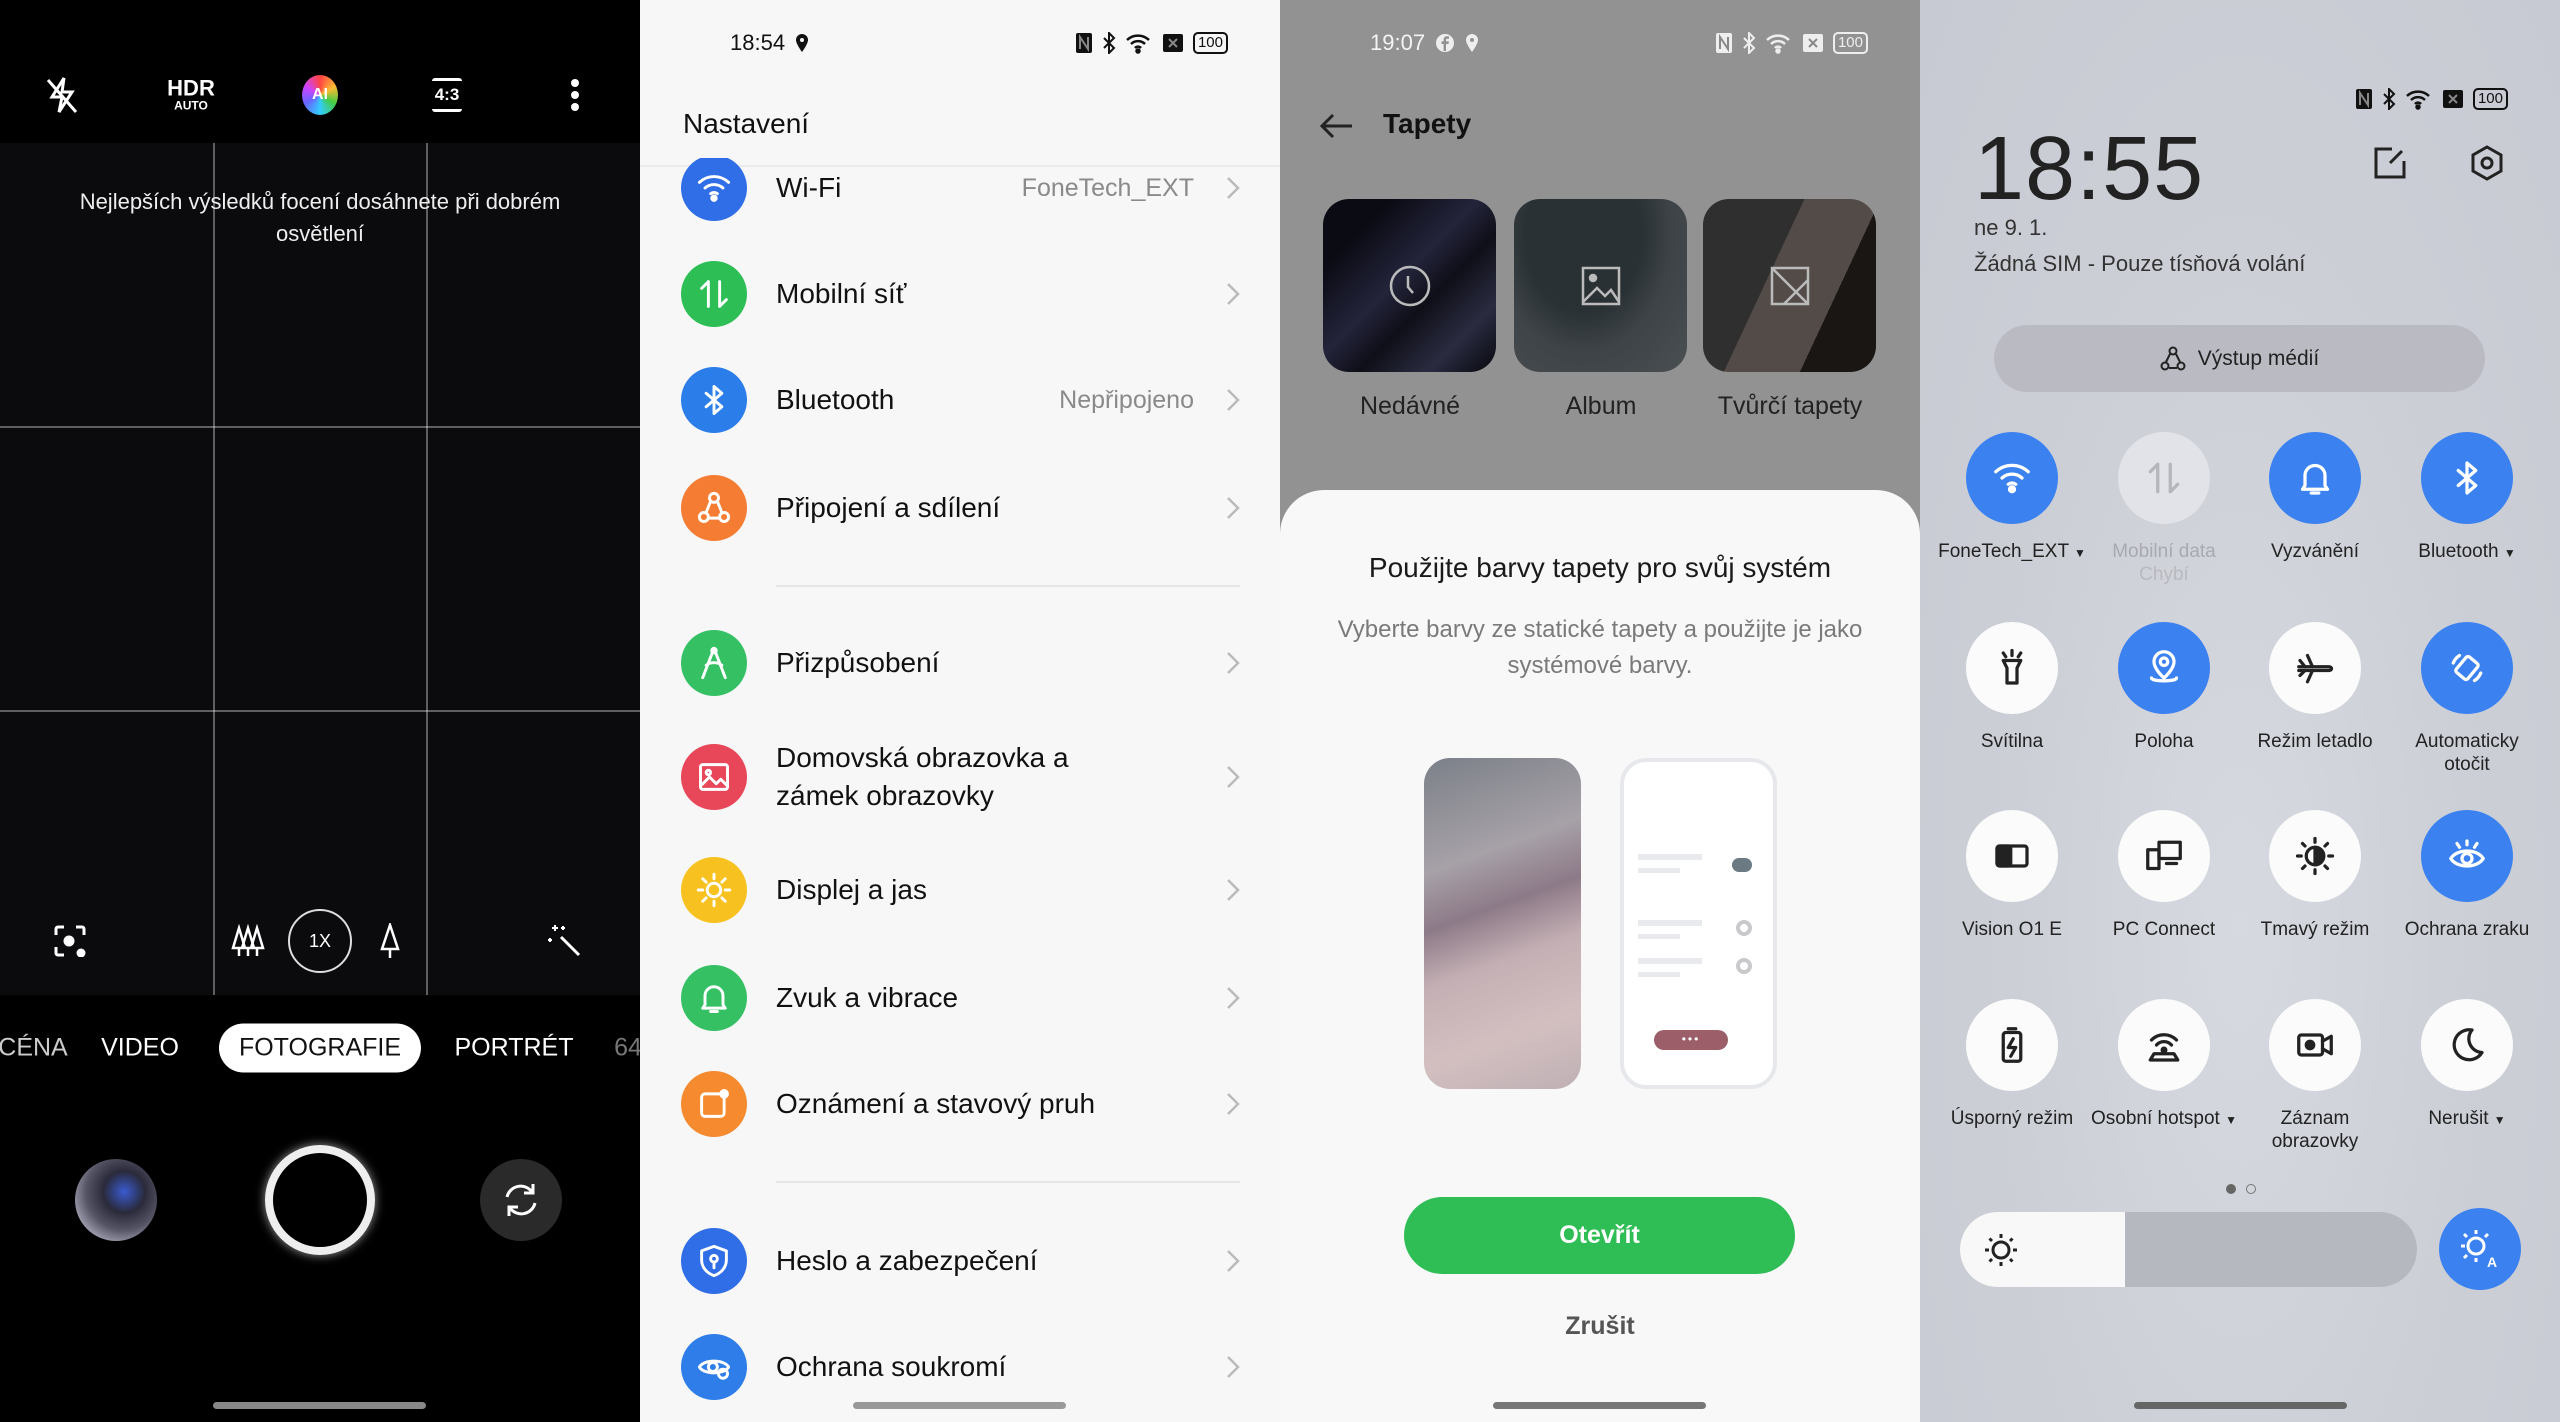  What do you see at coordinates (2315, 856) in the screenshot?
I see `quick-tile-dark-mode` at bounding box center [2315, 856].